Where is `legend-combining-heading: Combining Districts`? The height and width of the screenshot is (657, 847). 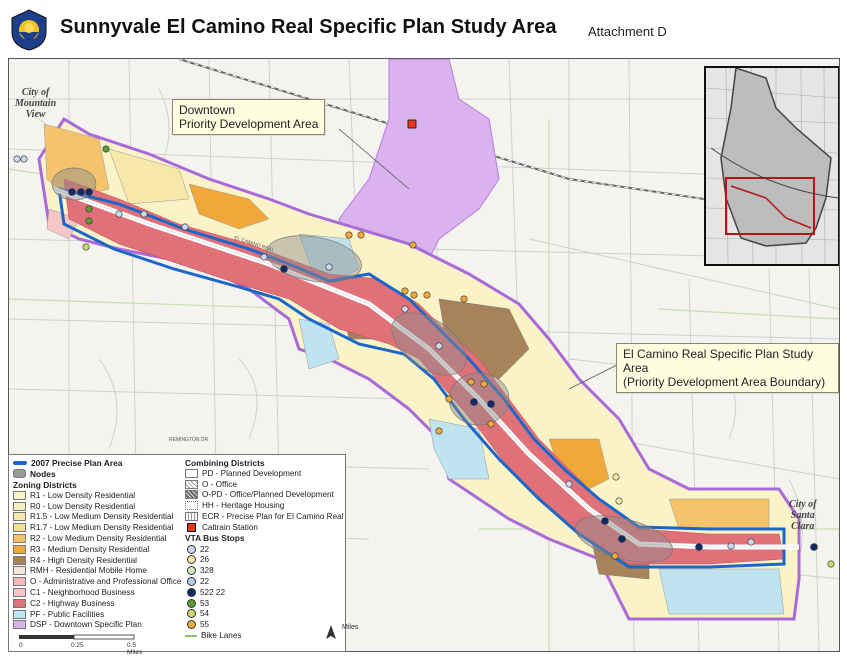 legend-combining-heading: Combining Districts is located at coordinates (225, 462).